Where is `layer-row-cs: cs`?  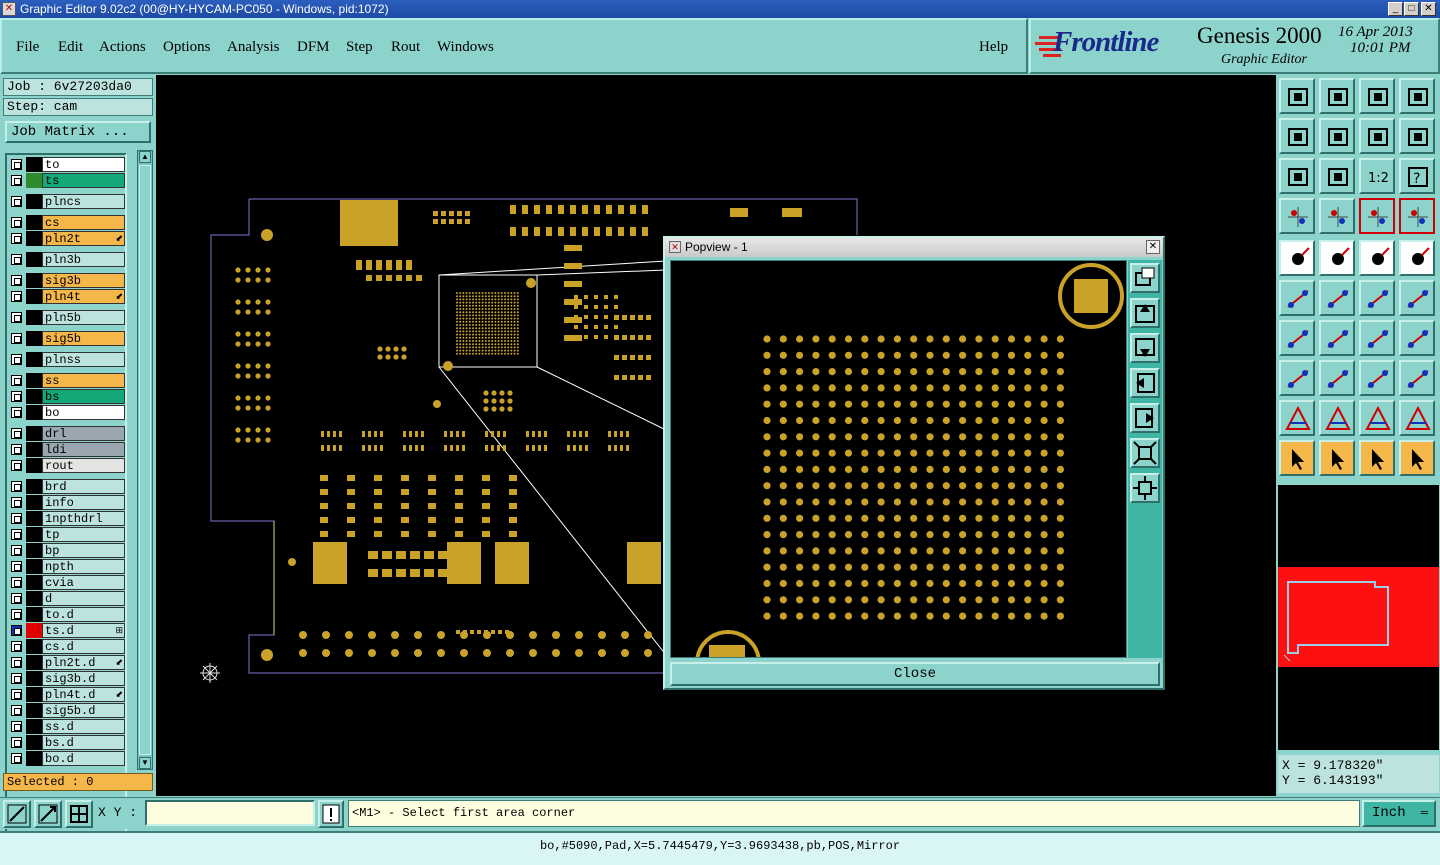
layer-row-cs: cs is located at coordinates (67, 222).